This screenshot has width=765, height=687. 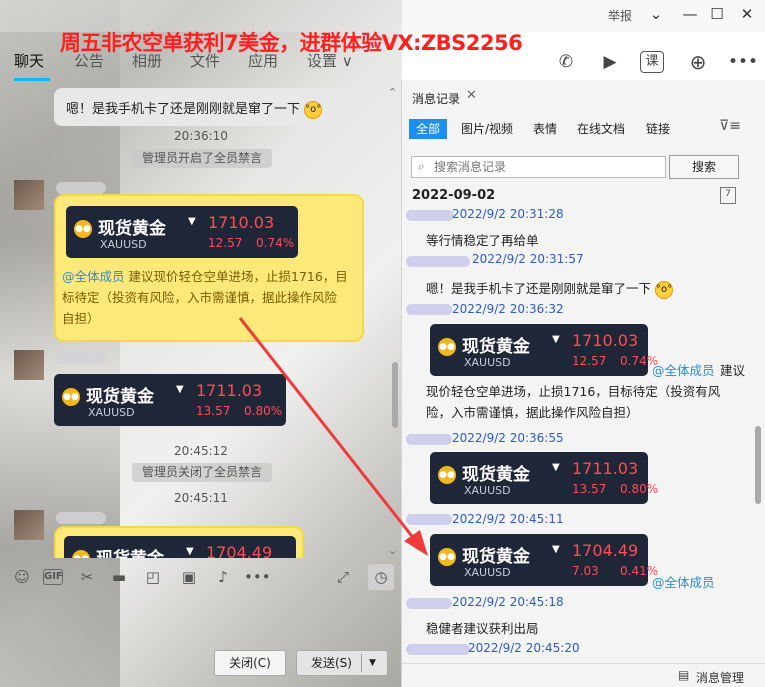 I want to click on system-notice: 管理员开启了全员禁言, so click(x=202, y=158).